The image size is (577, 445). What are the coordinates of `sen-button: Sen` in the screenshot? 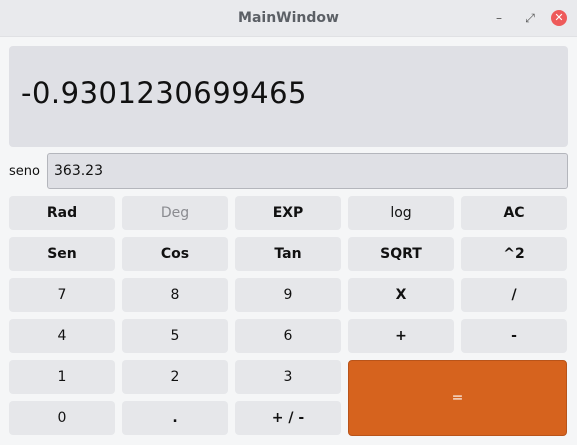 It's located at (62, 254).